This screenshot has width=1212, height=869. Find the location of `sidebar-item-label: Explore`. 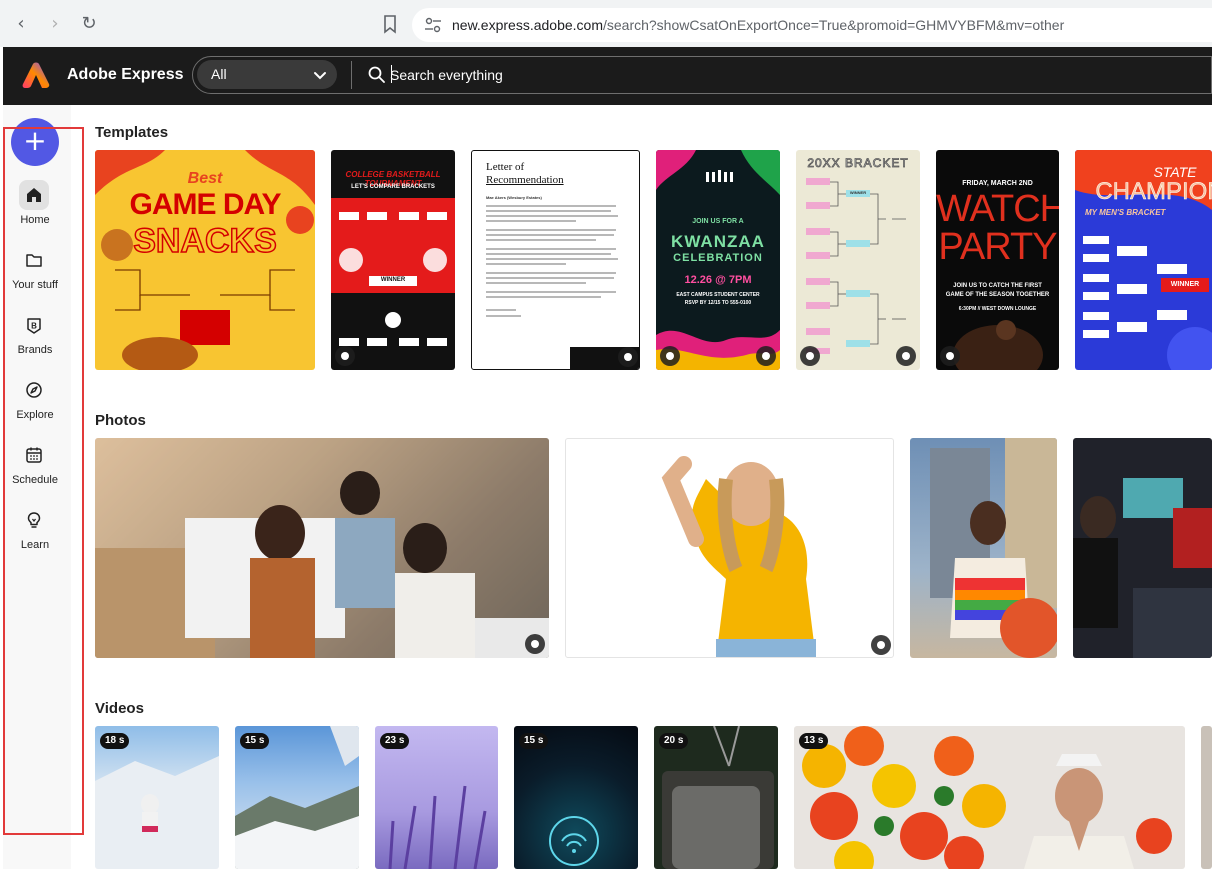

sidebar-item-label: Explore is located at coordinates (35, 415).